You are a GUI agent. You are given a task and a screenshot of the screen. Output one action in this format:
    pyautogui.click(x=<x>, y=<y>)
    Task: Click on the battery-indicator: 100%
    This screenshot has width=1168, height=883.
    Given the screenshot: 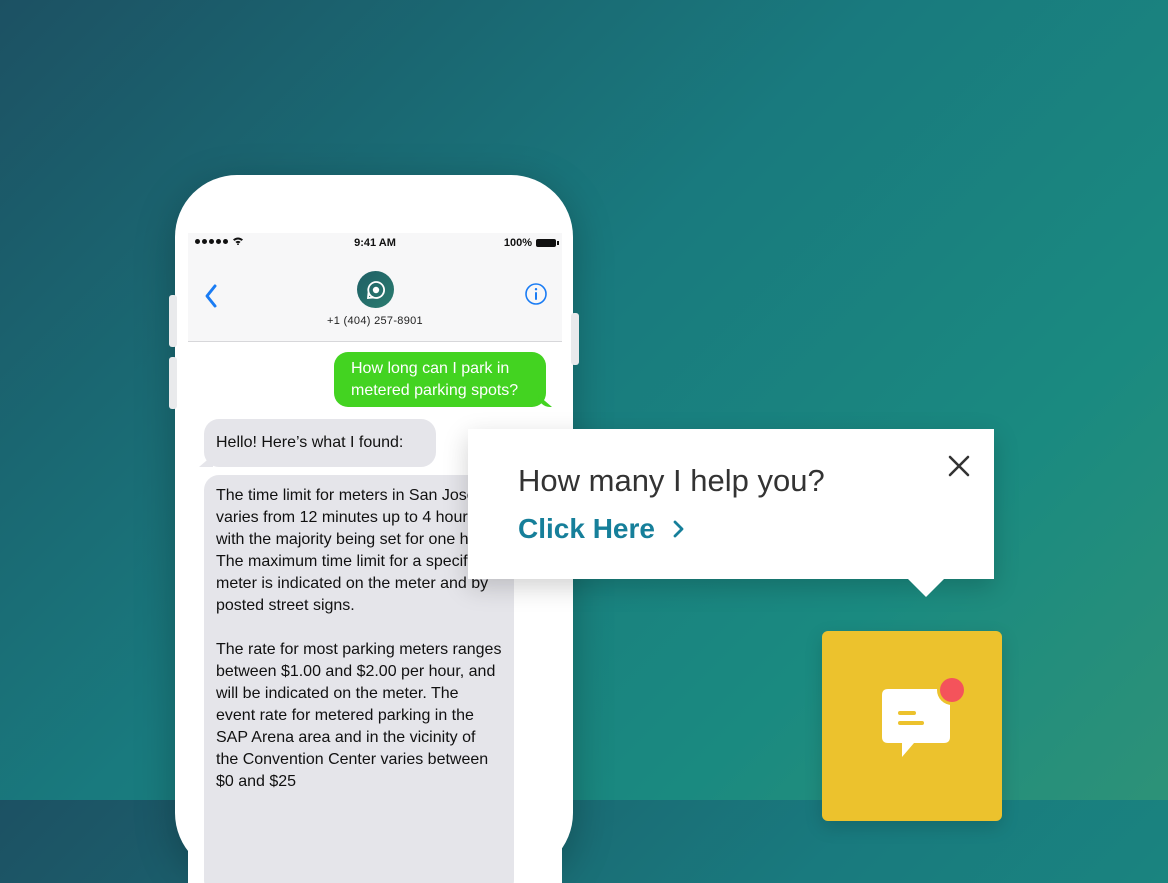 What is the action you would take?
    pyautogui.click(x=531, y=243)
    